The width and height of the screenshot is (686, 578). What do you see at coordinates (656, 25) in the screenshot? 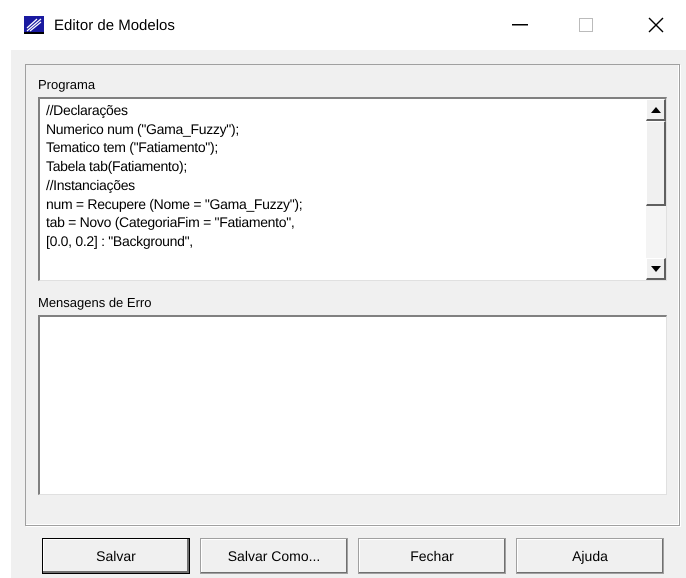
I see `close-icon` at bounding box center [656, 25].